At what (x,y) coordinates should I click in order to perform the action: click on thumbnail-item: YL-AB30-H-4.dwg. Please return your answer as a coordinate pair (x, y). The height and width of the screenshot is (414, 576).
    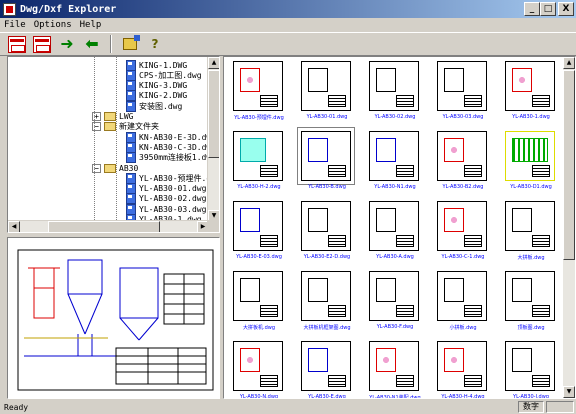
    Looking at the image, I should click on (463, 368).